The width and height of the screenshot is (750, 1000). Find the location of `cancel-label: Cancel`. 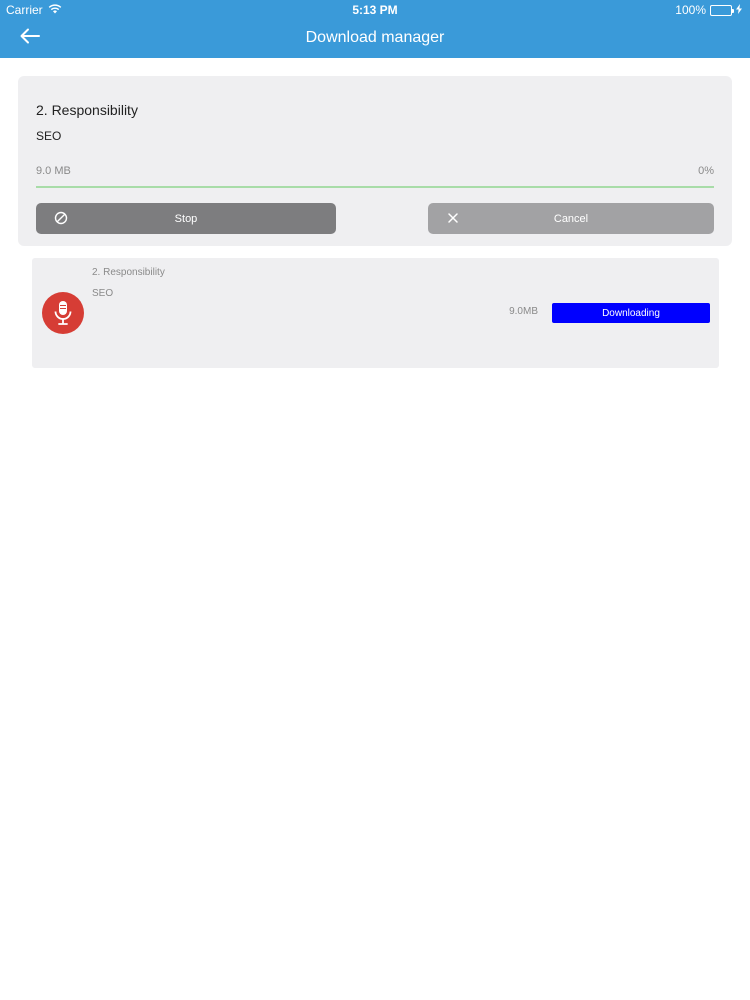

cancel-label: Cancel is located at coordinates (571, 218).